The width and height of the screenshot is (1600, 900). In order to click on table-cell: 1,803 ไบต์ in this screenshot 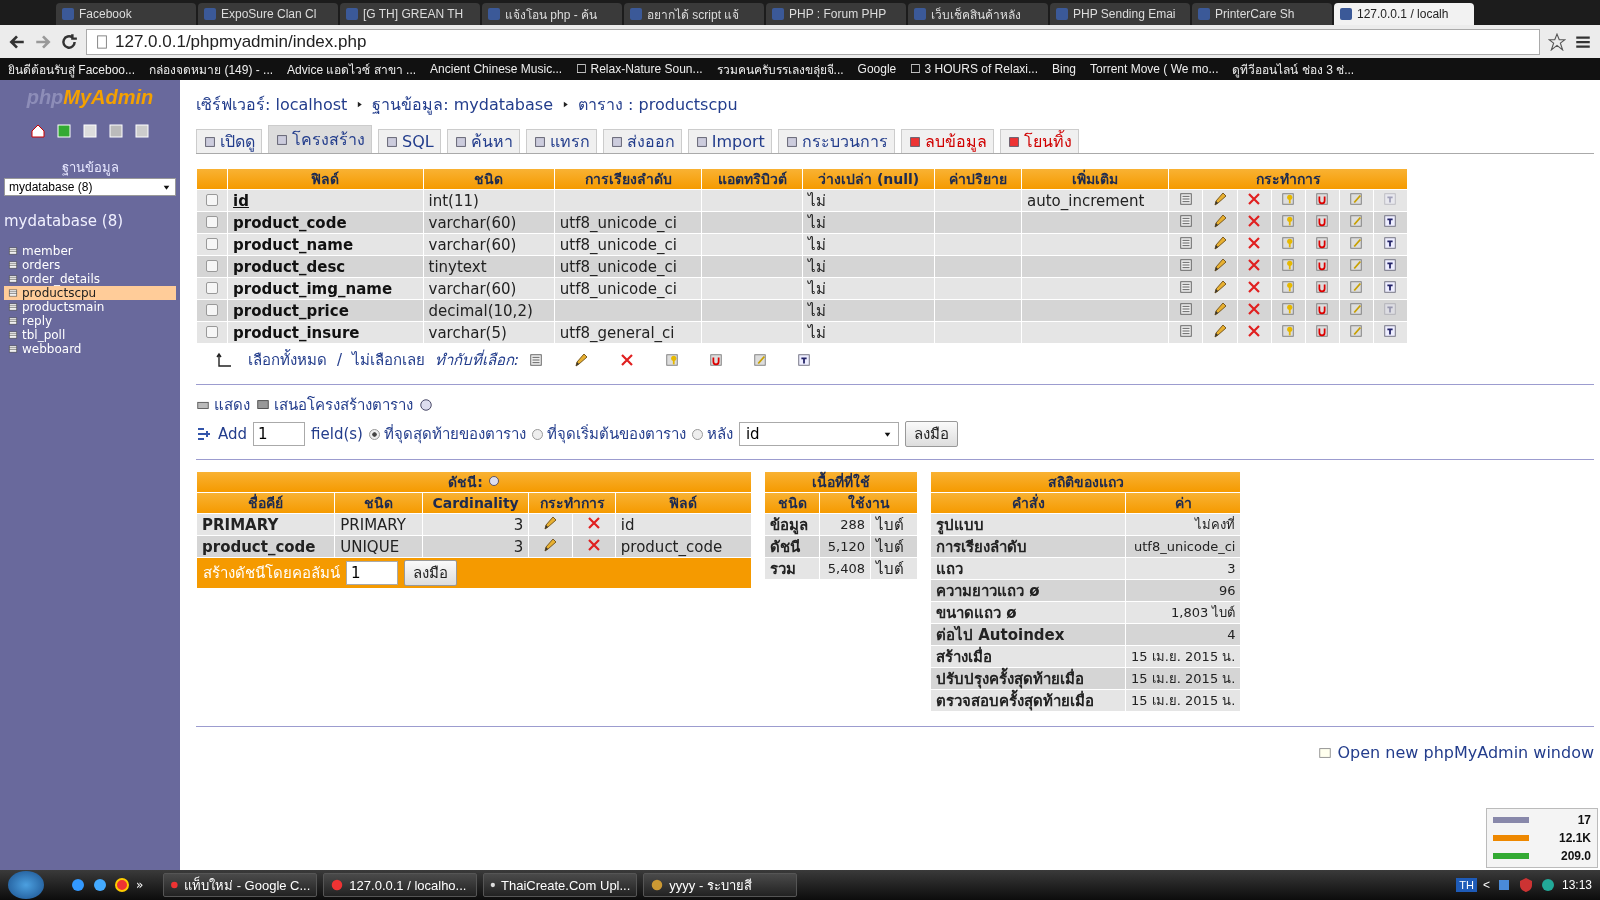, I will do `click(1183, 612)`.